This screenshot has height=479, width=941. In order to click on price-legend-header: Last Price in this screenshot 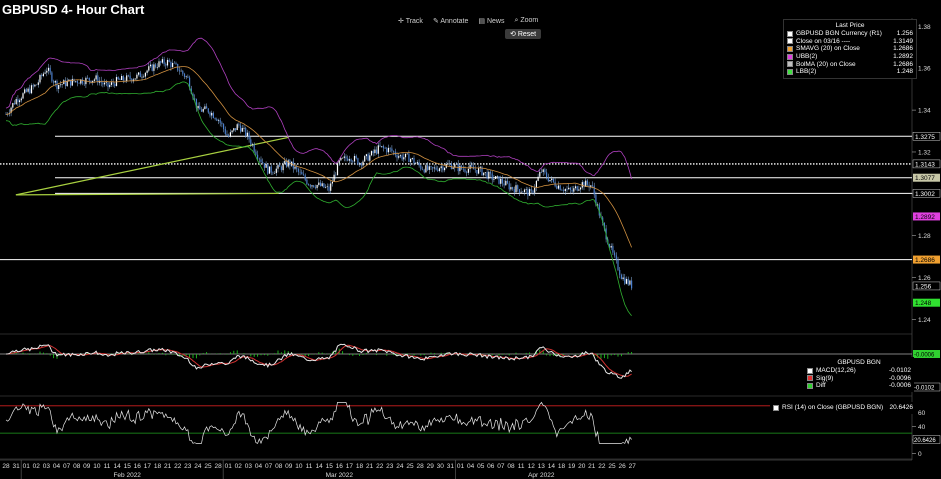, I will do `click(850, 25)`.